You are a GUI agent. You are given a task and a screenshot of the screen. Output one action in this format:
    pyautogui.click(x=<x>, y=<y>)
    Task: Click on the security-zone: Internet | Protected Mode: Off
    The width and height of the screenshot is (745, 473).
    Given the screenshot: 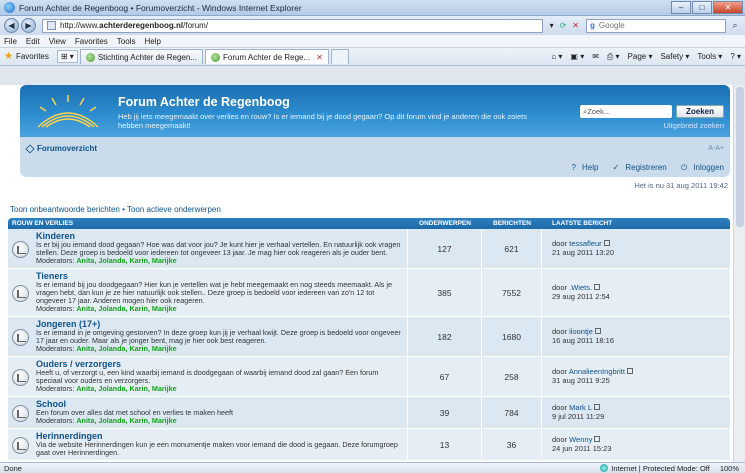 What is the action you would take?
    pyautogui.click(x=655, y=468)
    